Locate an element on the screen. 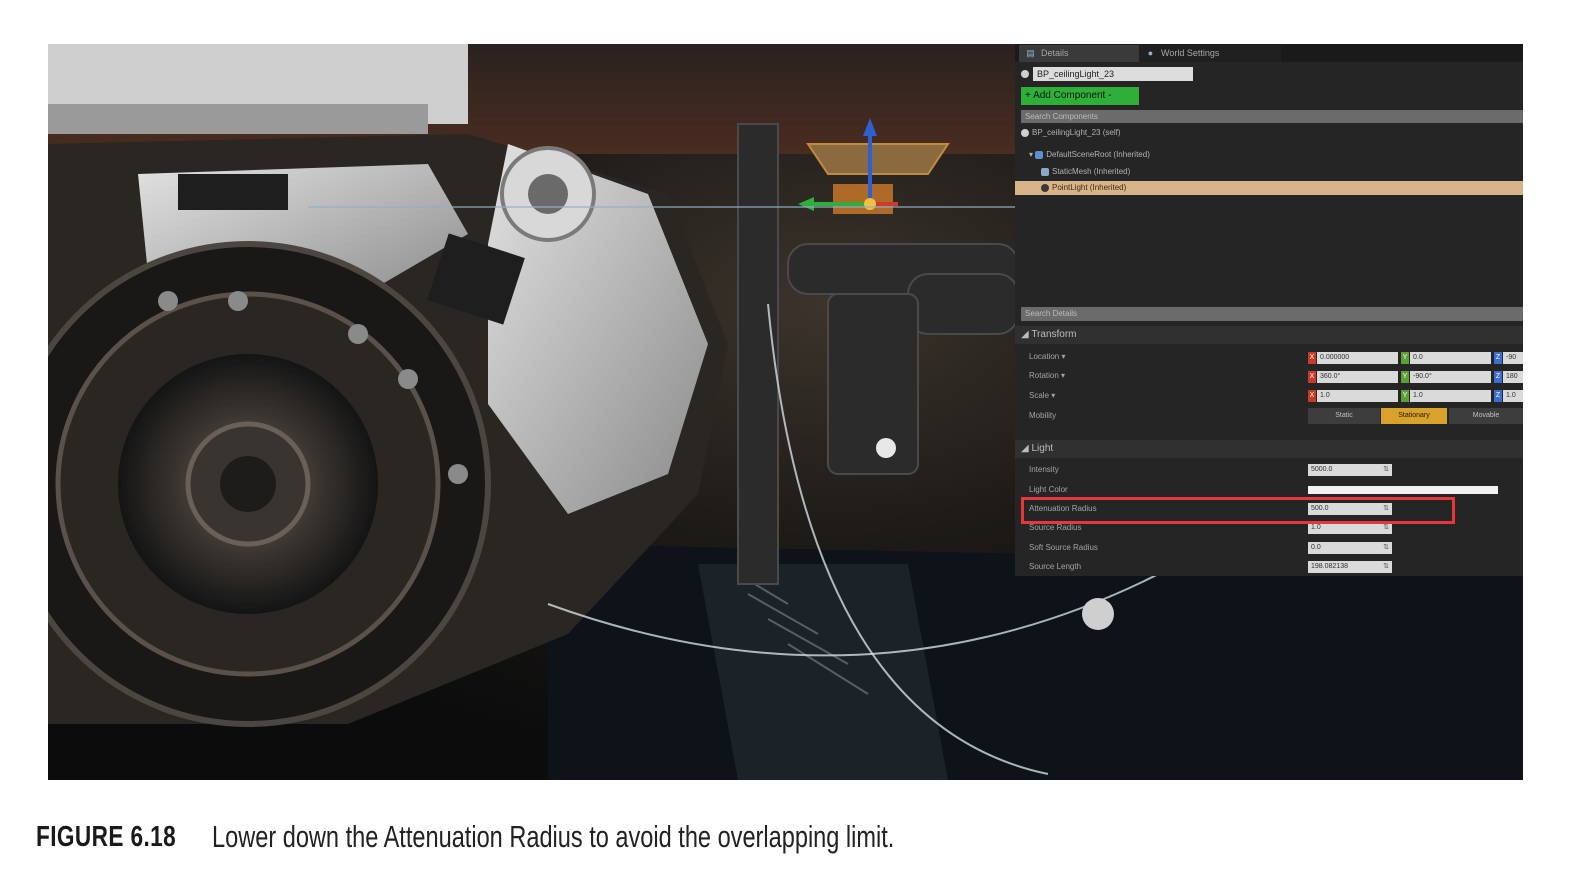 The width and height of the screenshot is (1579, 883). figure-number: FIGURE 6.18 is located at coordinates (106, 837).